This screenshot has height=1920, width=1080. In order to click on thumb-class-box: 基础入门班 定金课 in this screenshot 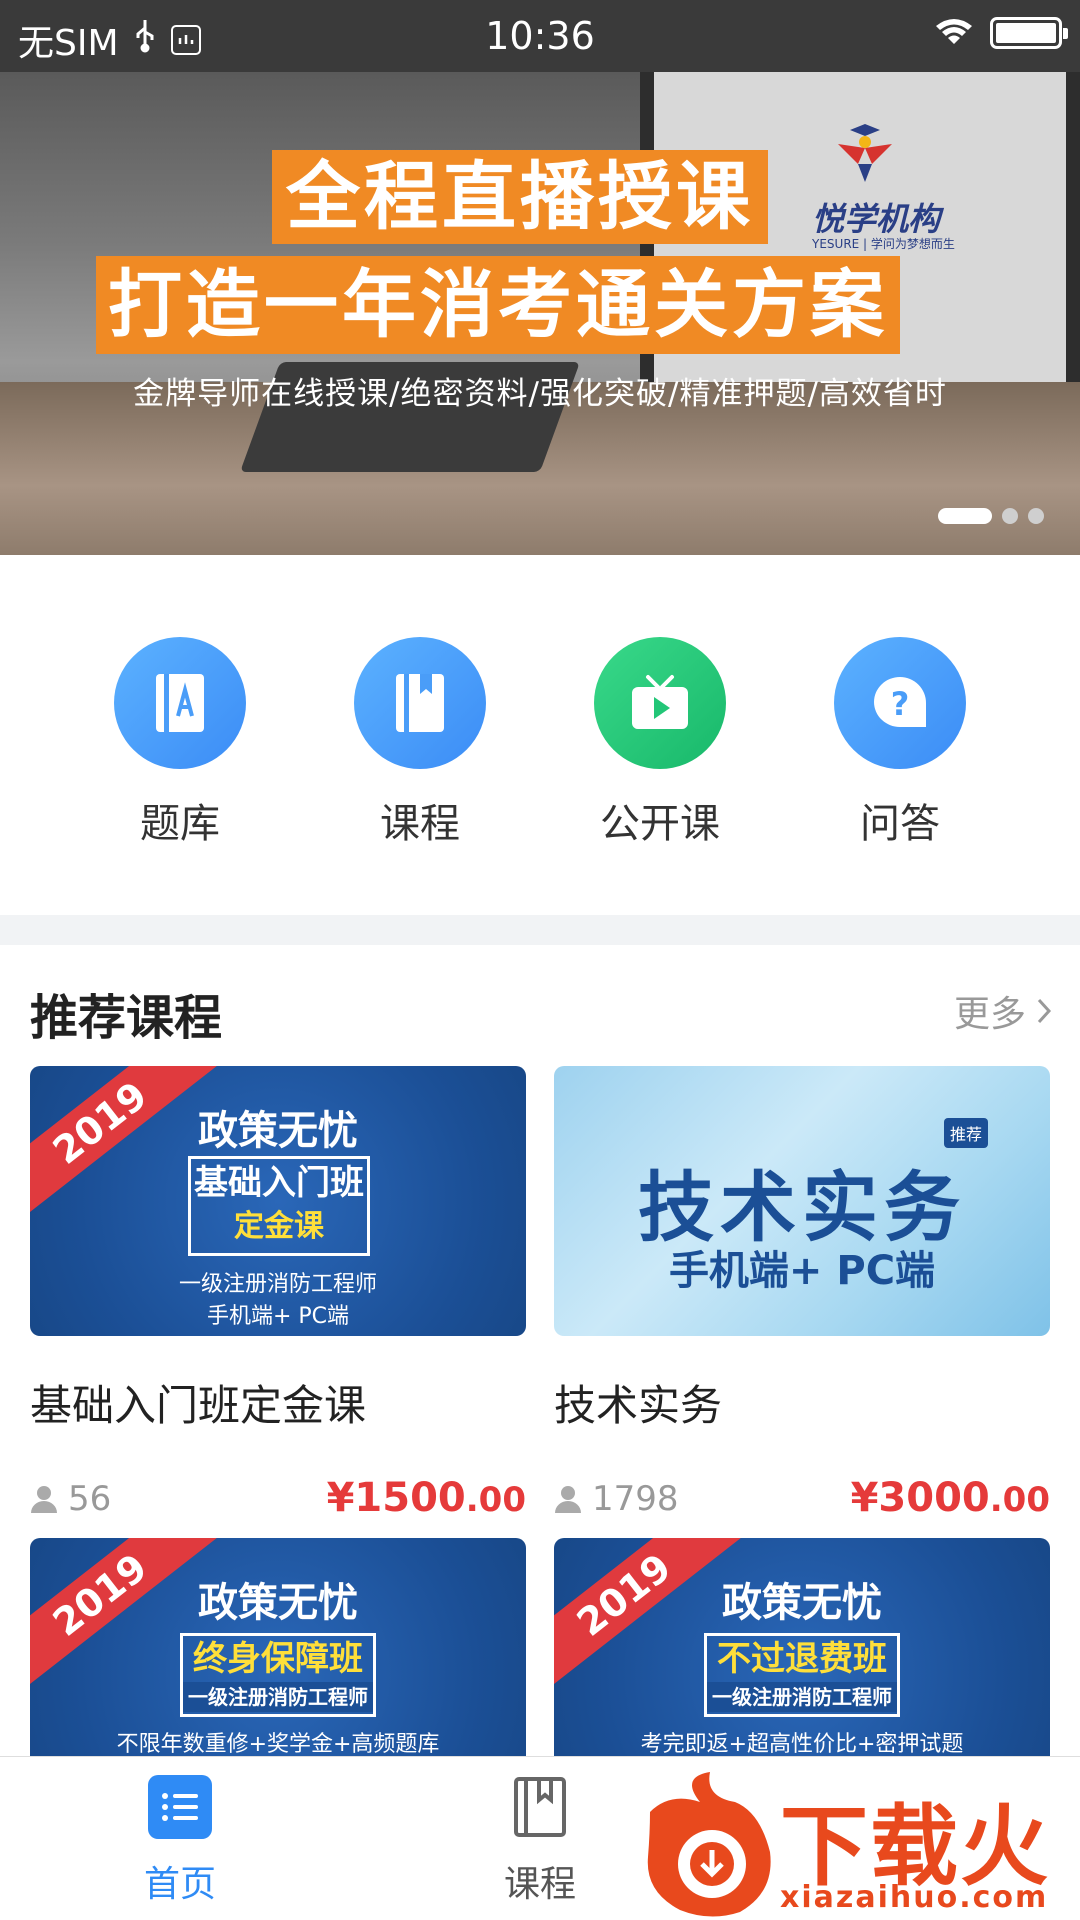, I will do `click(279, 1206)`.